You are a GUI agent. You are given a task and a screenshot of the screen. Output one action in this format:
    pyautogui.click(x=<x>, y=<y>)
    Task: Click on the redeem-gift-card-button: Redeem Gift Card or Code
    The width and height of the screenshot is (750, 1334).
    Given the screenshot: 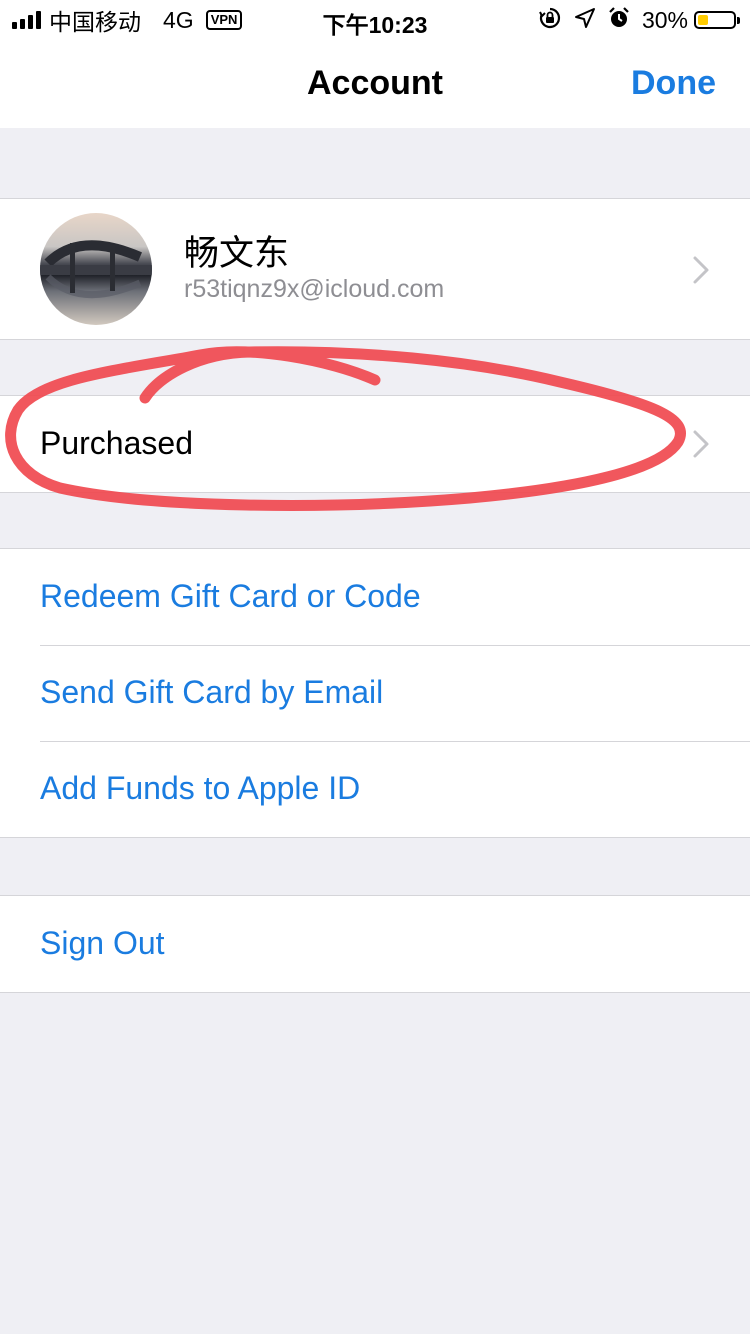 What is the action you would take?
    pyautogui.click(x=375, y=597)
    